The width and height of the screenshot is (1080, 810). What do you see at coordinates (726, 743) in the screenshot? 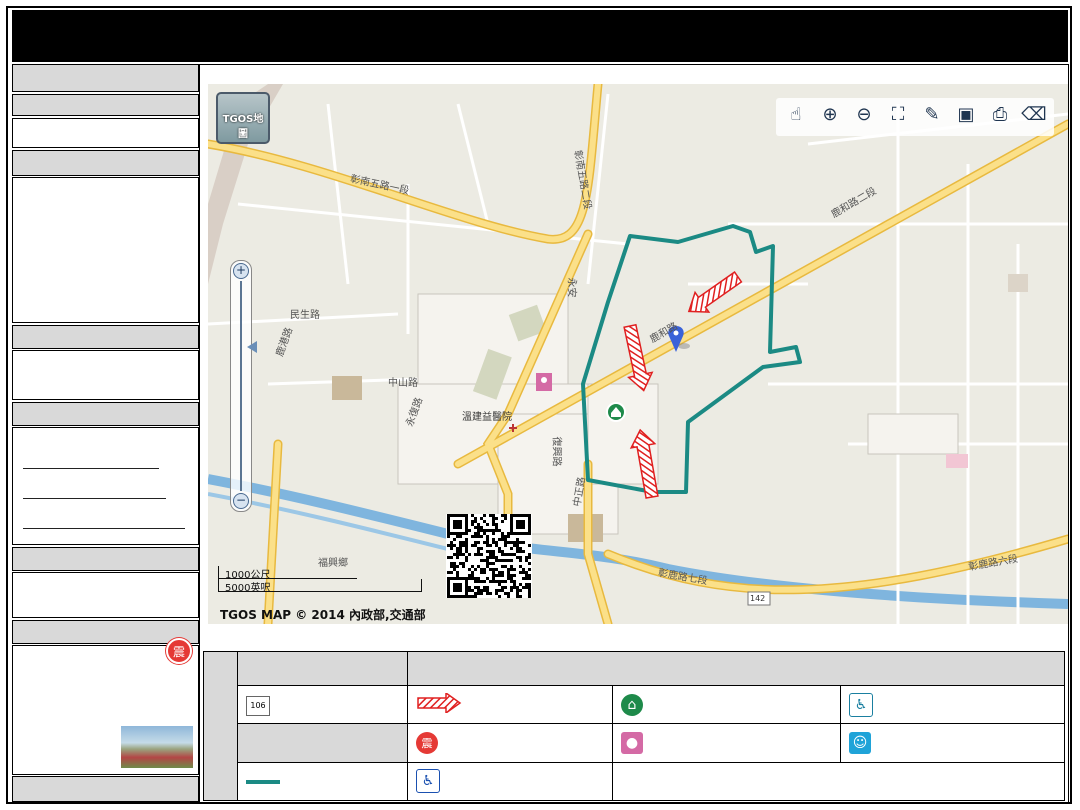
I see `legend-nursing: ●` at bounding box center [726, 743].